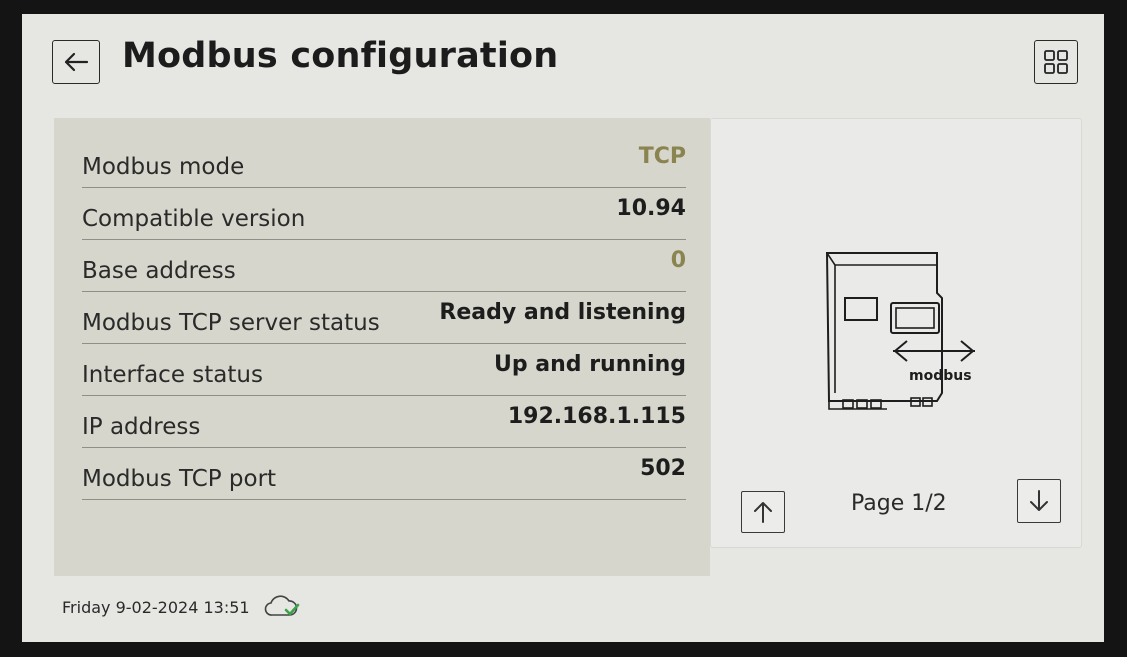 The image size is (1127, 657). Describe the element at coordinates (596, 416) in the screenshot. I see `setting-value: 192.168.1.115` at that location.